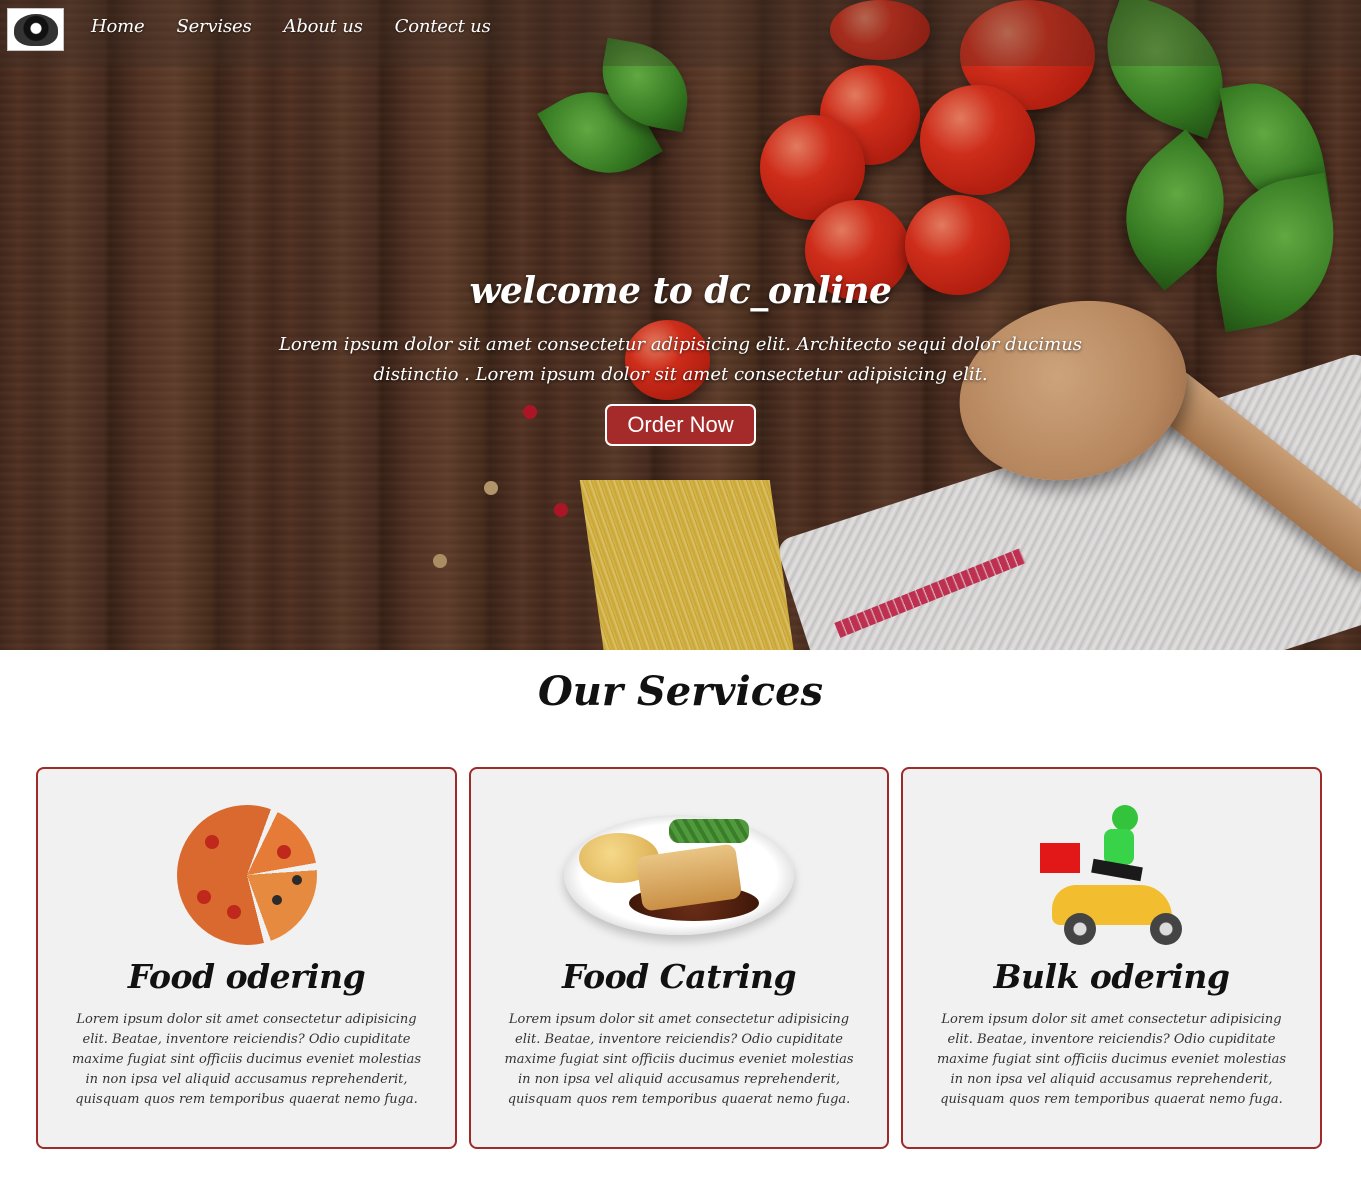 Image resolution: width=1361 pixels, height=1183 pixels. Describe the element at coordinates (680, 291) in the screenshot. I see `hero-title: welcome to dc_online` at that location.